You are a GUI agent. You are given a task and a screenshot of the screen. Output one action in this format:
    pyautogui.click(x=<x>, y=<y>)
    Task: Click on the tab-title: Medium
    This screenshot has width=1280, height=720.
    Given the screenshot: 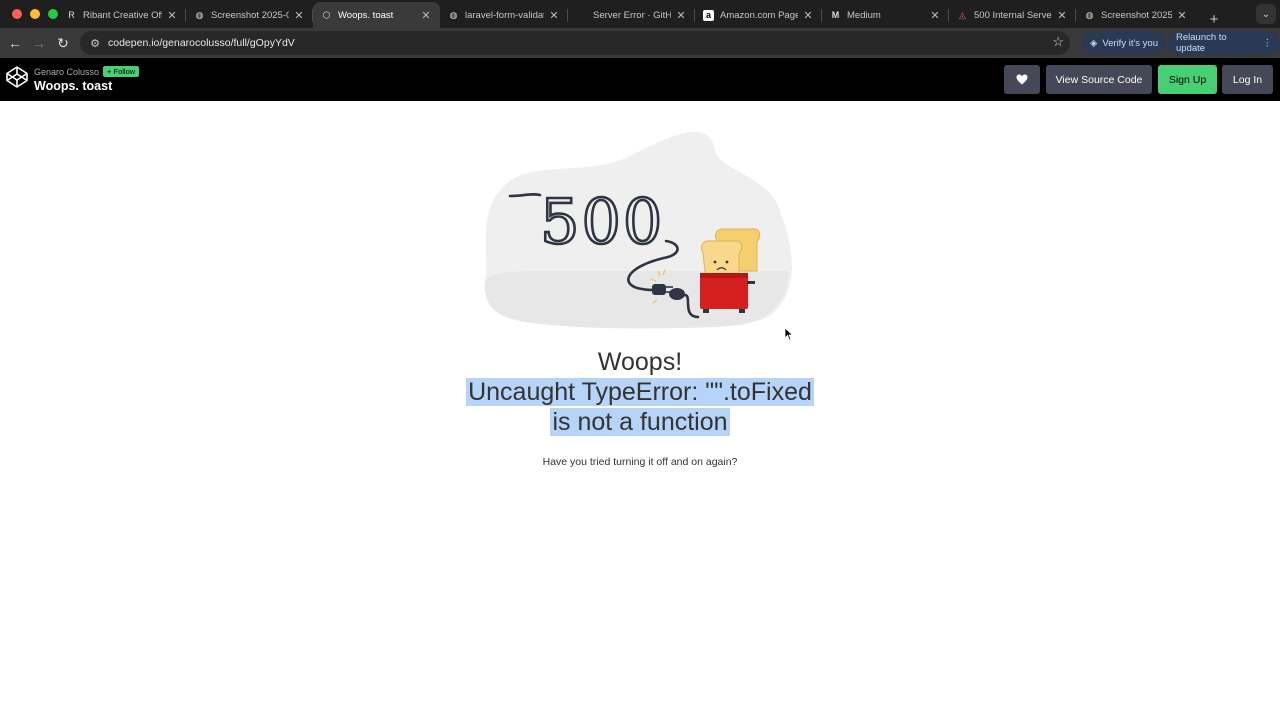 What is the action you would take?
    pyautogui.click(x=864, y=15)
    